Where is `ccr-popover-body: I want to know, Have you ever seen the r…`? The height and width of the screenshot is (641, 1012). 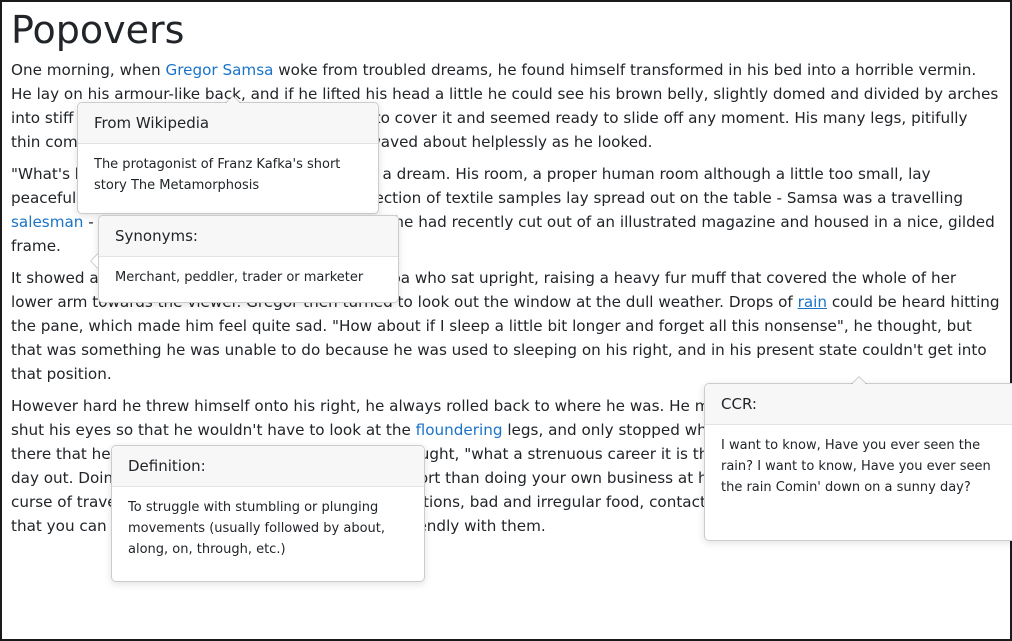 ccr-popover-body: I want to know, Have you ever seen the r… is located at coordinates (856, 466).